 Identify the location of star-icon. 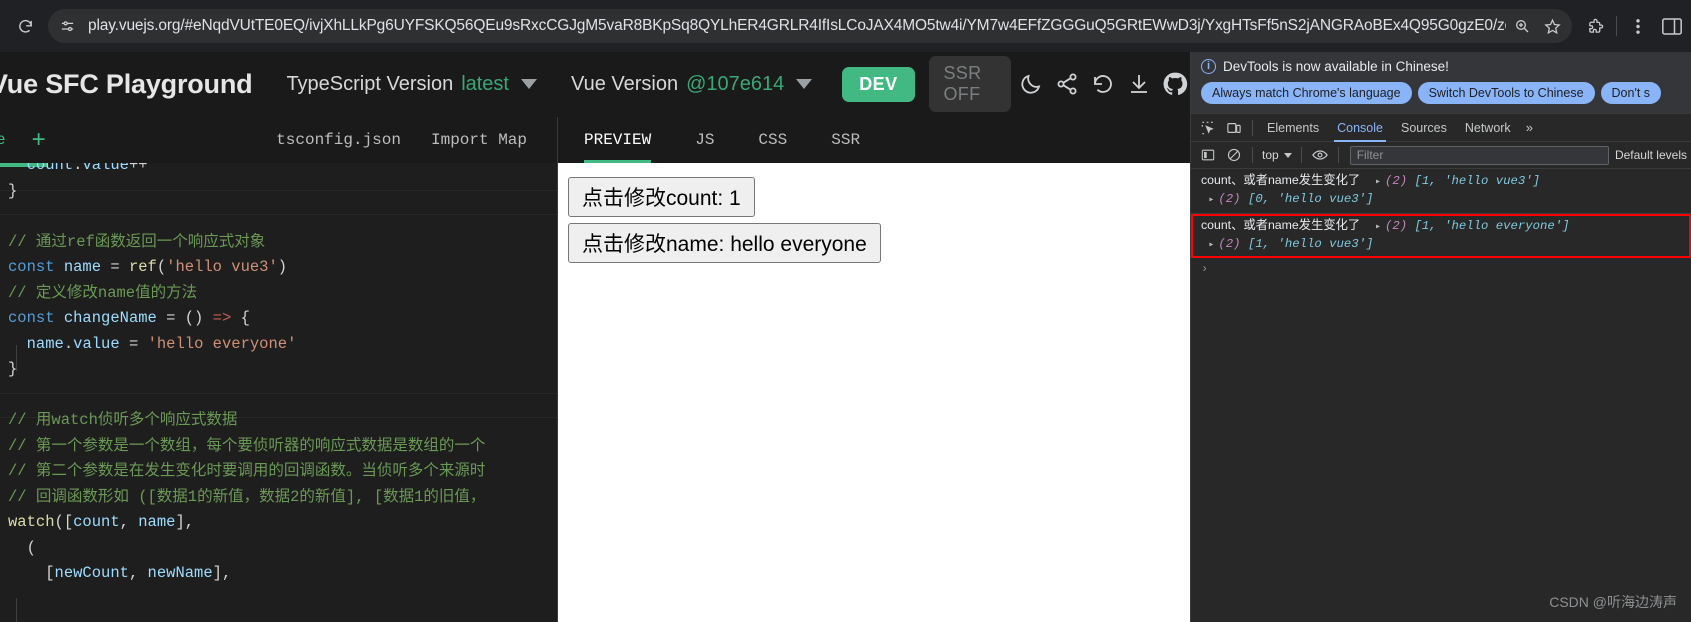
(1552, 26).